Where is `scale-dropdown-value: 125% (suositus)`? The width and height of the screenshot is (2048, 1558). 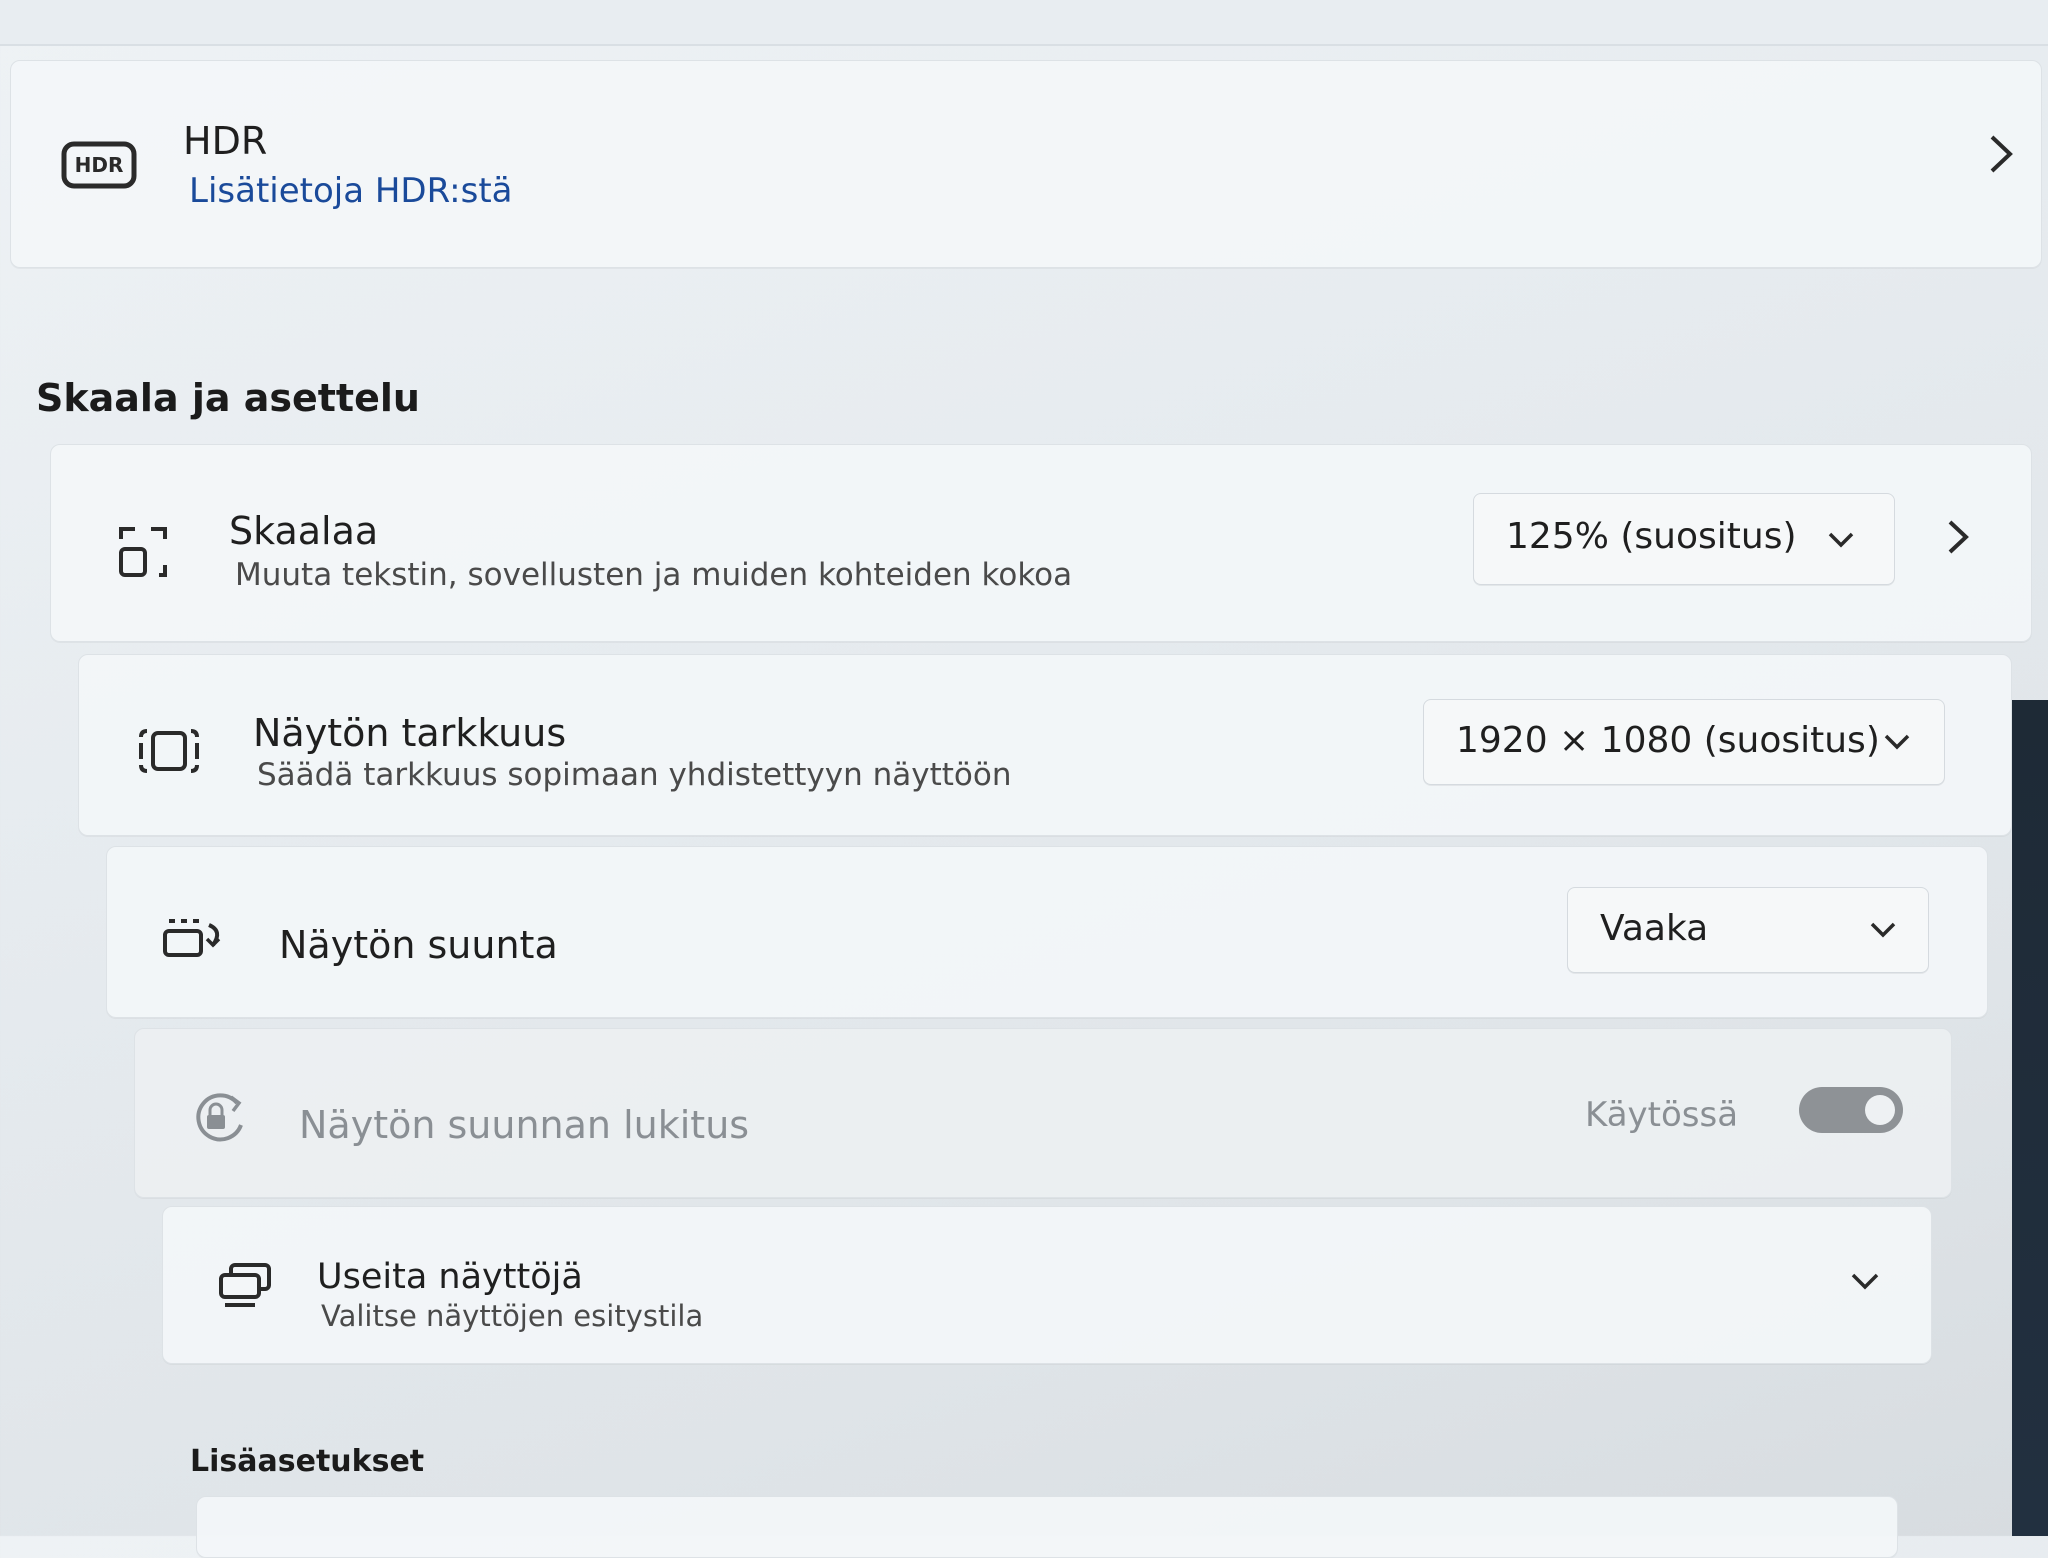 scale-dropdown-value: 125% (suositus) is located at coordinates (1651, 536).